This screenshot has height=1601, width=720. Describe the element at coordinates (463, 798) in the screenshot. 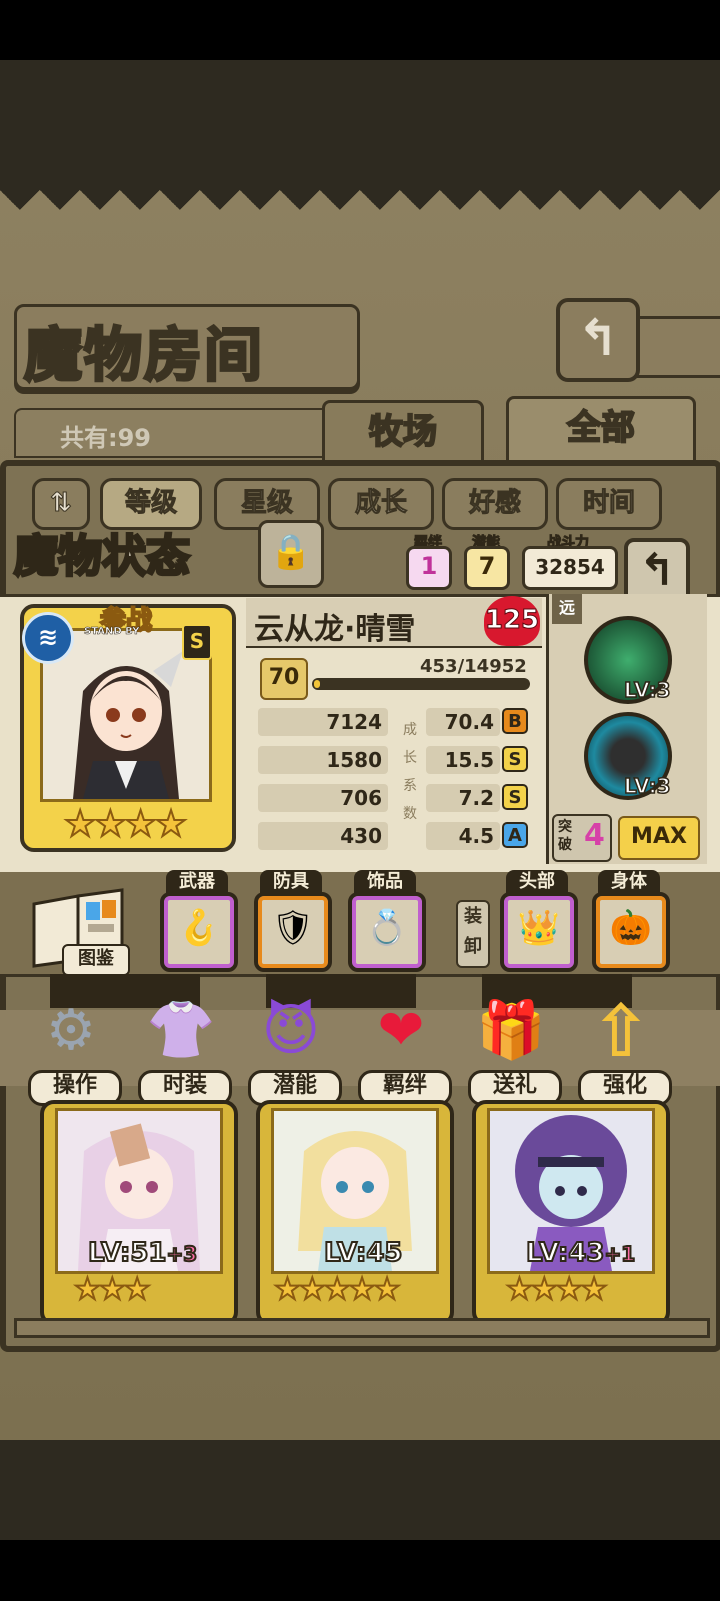

I see `growth-value: 7.2` at that location.